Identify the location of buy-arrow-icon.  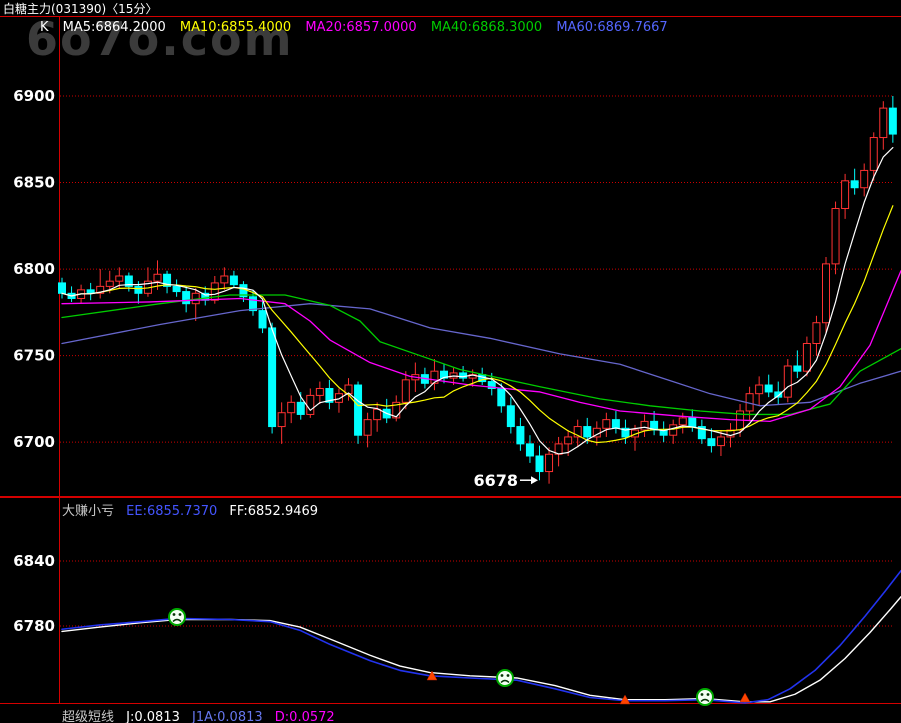
(745, 697).